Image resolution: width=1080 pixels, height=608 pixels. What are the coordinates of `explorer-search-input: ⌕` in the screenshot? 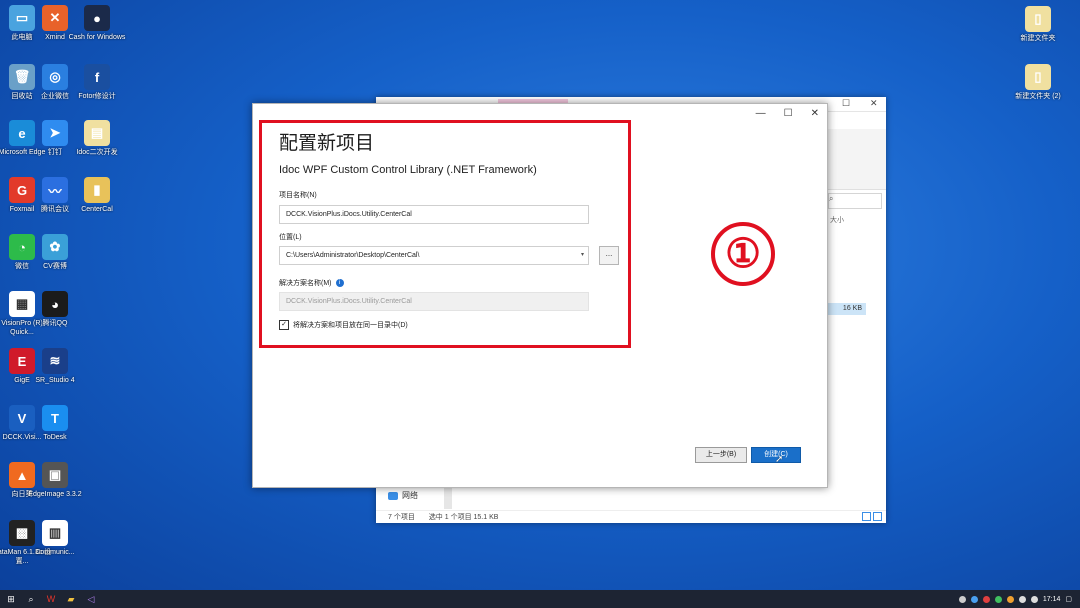 It's located at (855, 201).